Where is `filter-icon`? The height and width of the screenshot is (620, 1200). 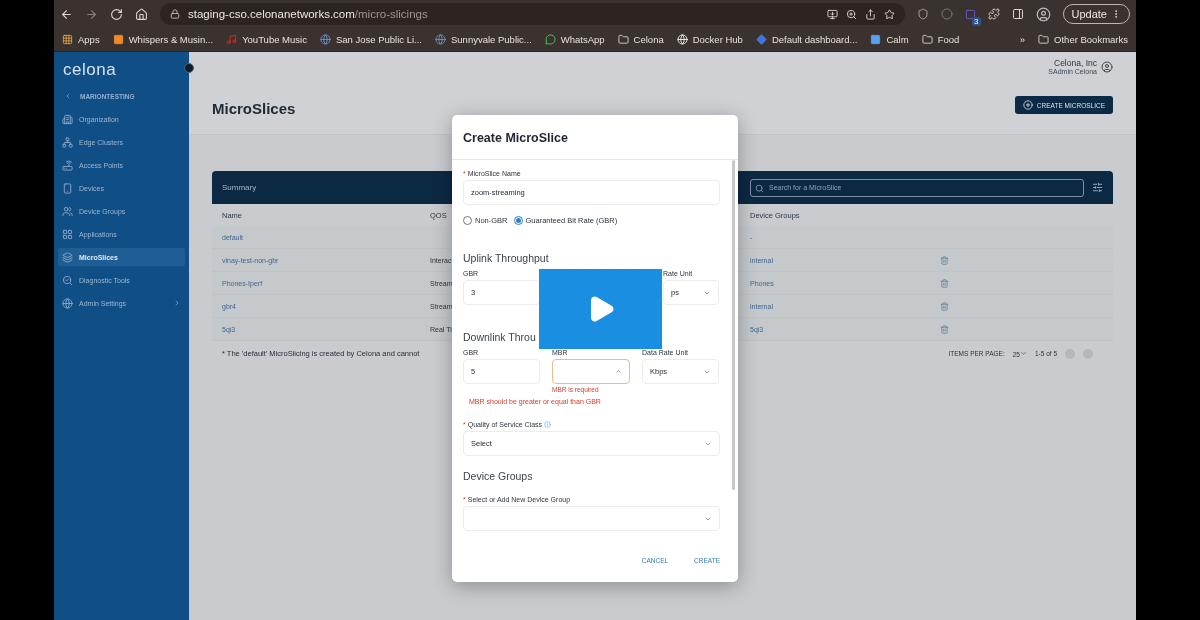
filter-icon is located at coordinates (1097, 187).